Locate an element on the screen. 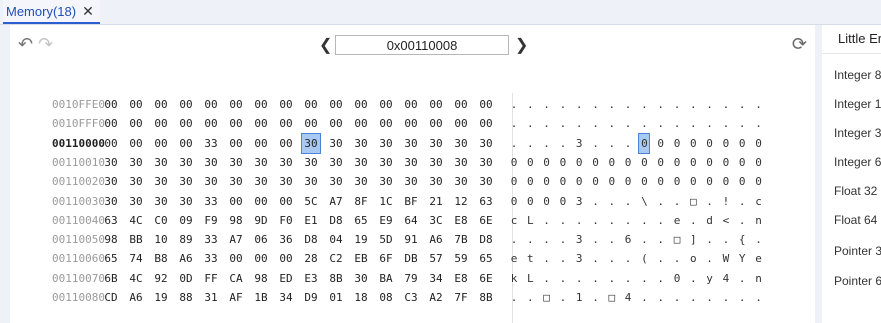  hex-byte: 8F is located at coordinates (361, 201).